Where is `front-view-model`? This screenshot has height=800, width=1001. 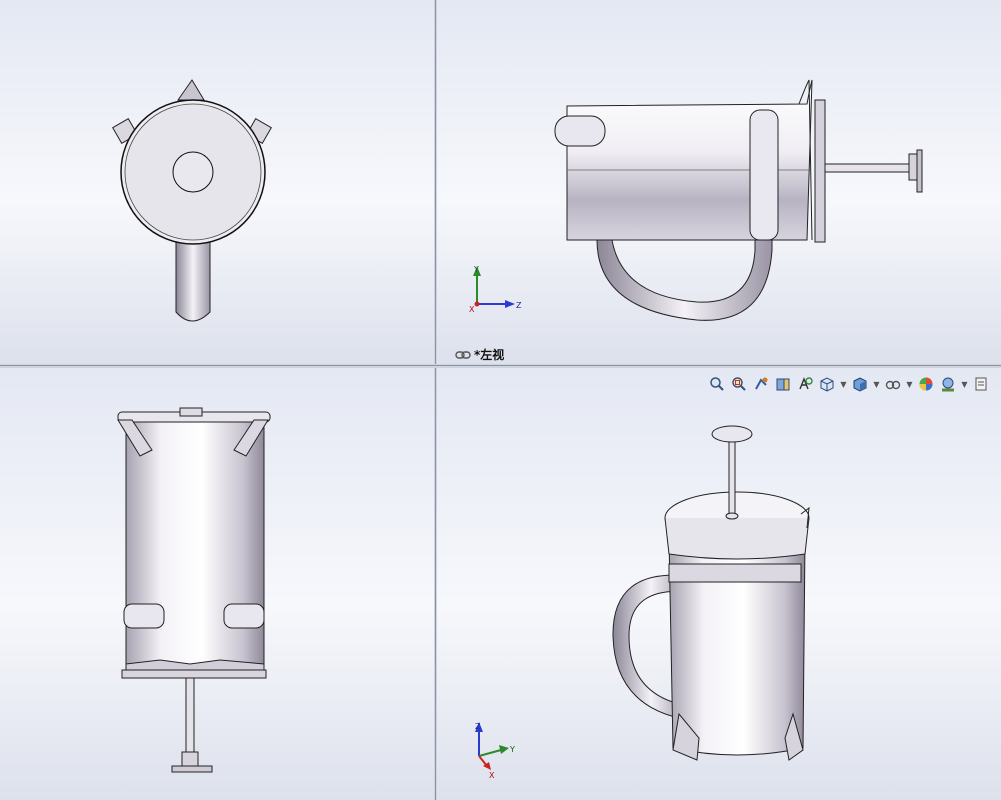
front-view-model is located at coordinates (194, 590).